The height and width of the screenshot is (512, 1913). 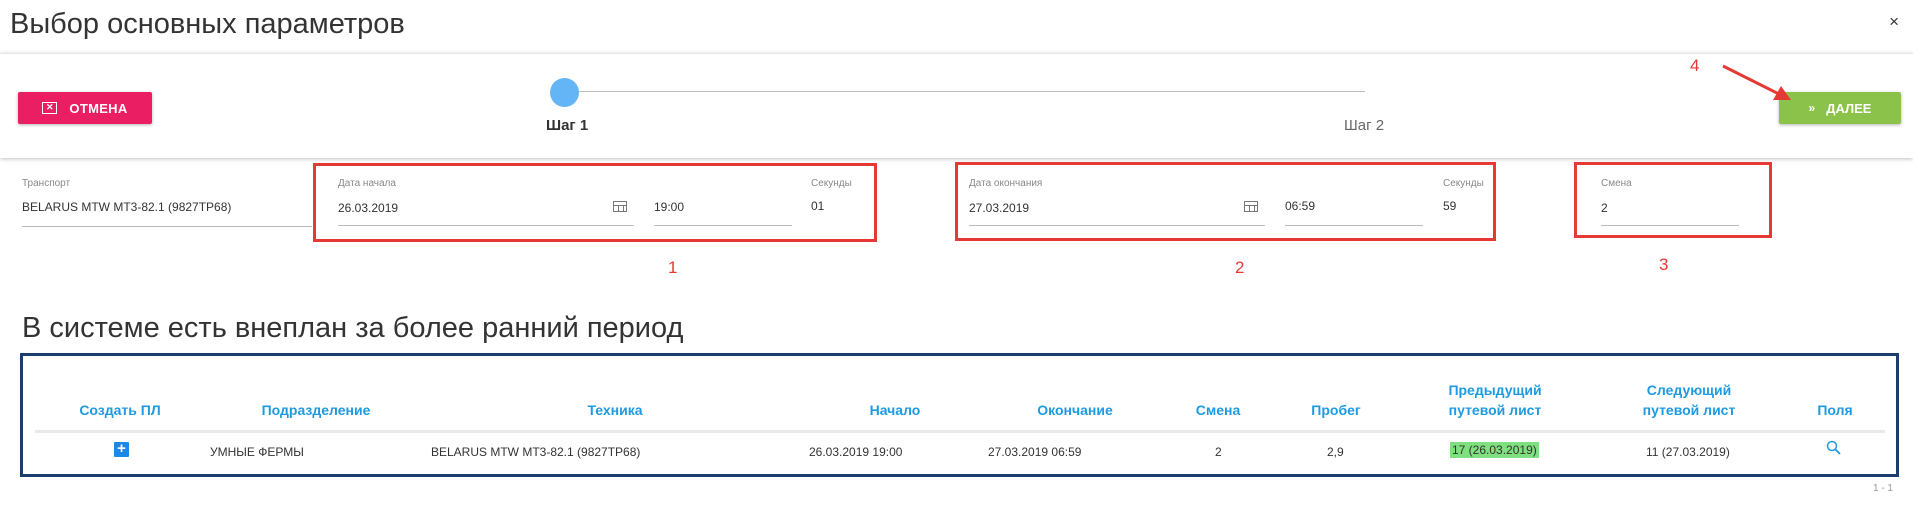 What do you see at coordinates (167, 226) in the screenshot?
I see `transport-underline` at bounding box center [167, 226].